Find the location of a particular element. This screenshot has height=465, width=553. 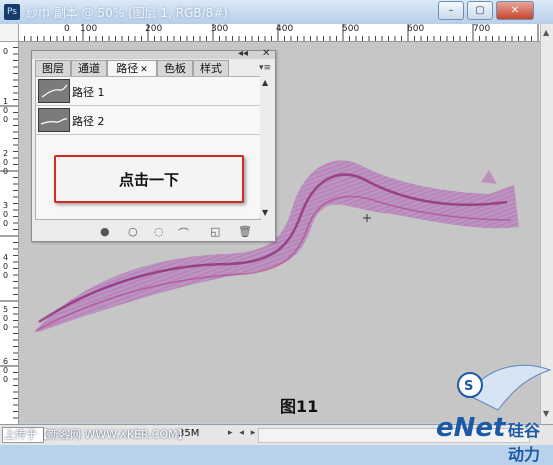

fill-path-icon: ● is located at coordinates (105, 231).